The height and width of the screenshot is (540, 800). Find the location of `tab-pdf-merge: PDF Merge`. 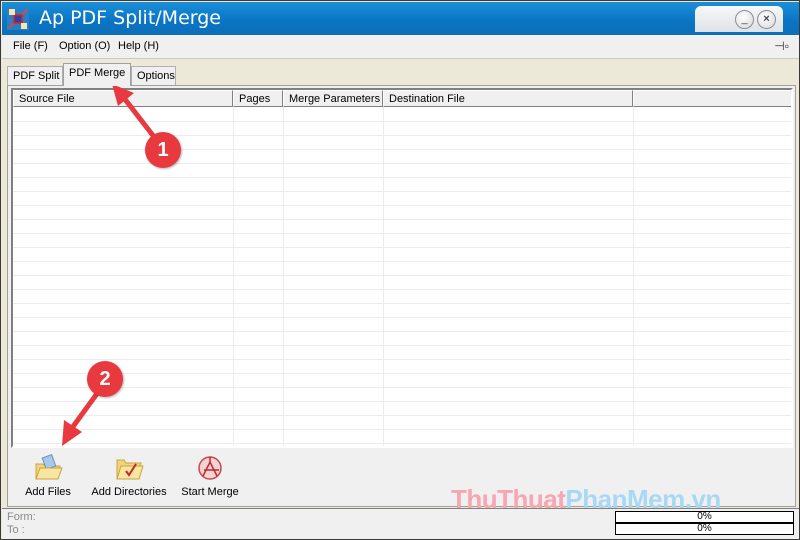

tab-pdf-merge: PDF Merge is located at coordinates (97, 74).